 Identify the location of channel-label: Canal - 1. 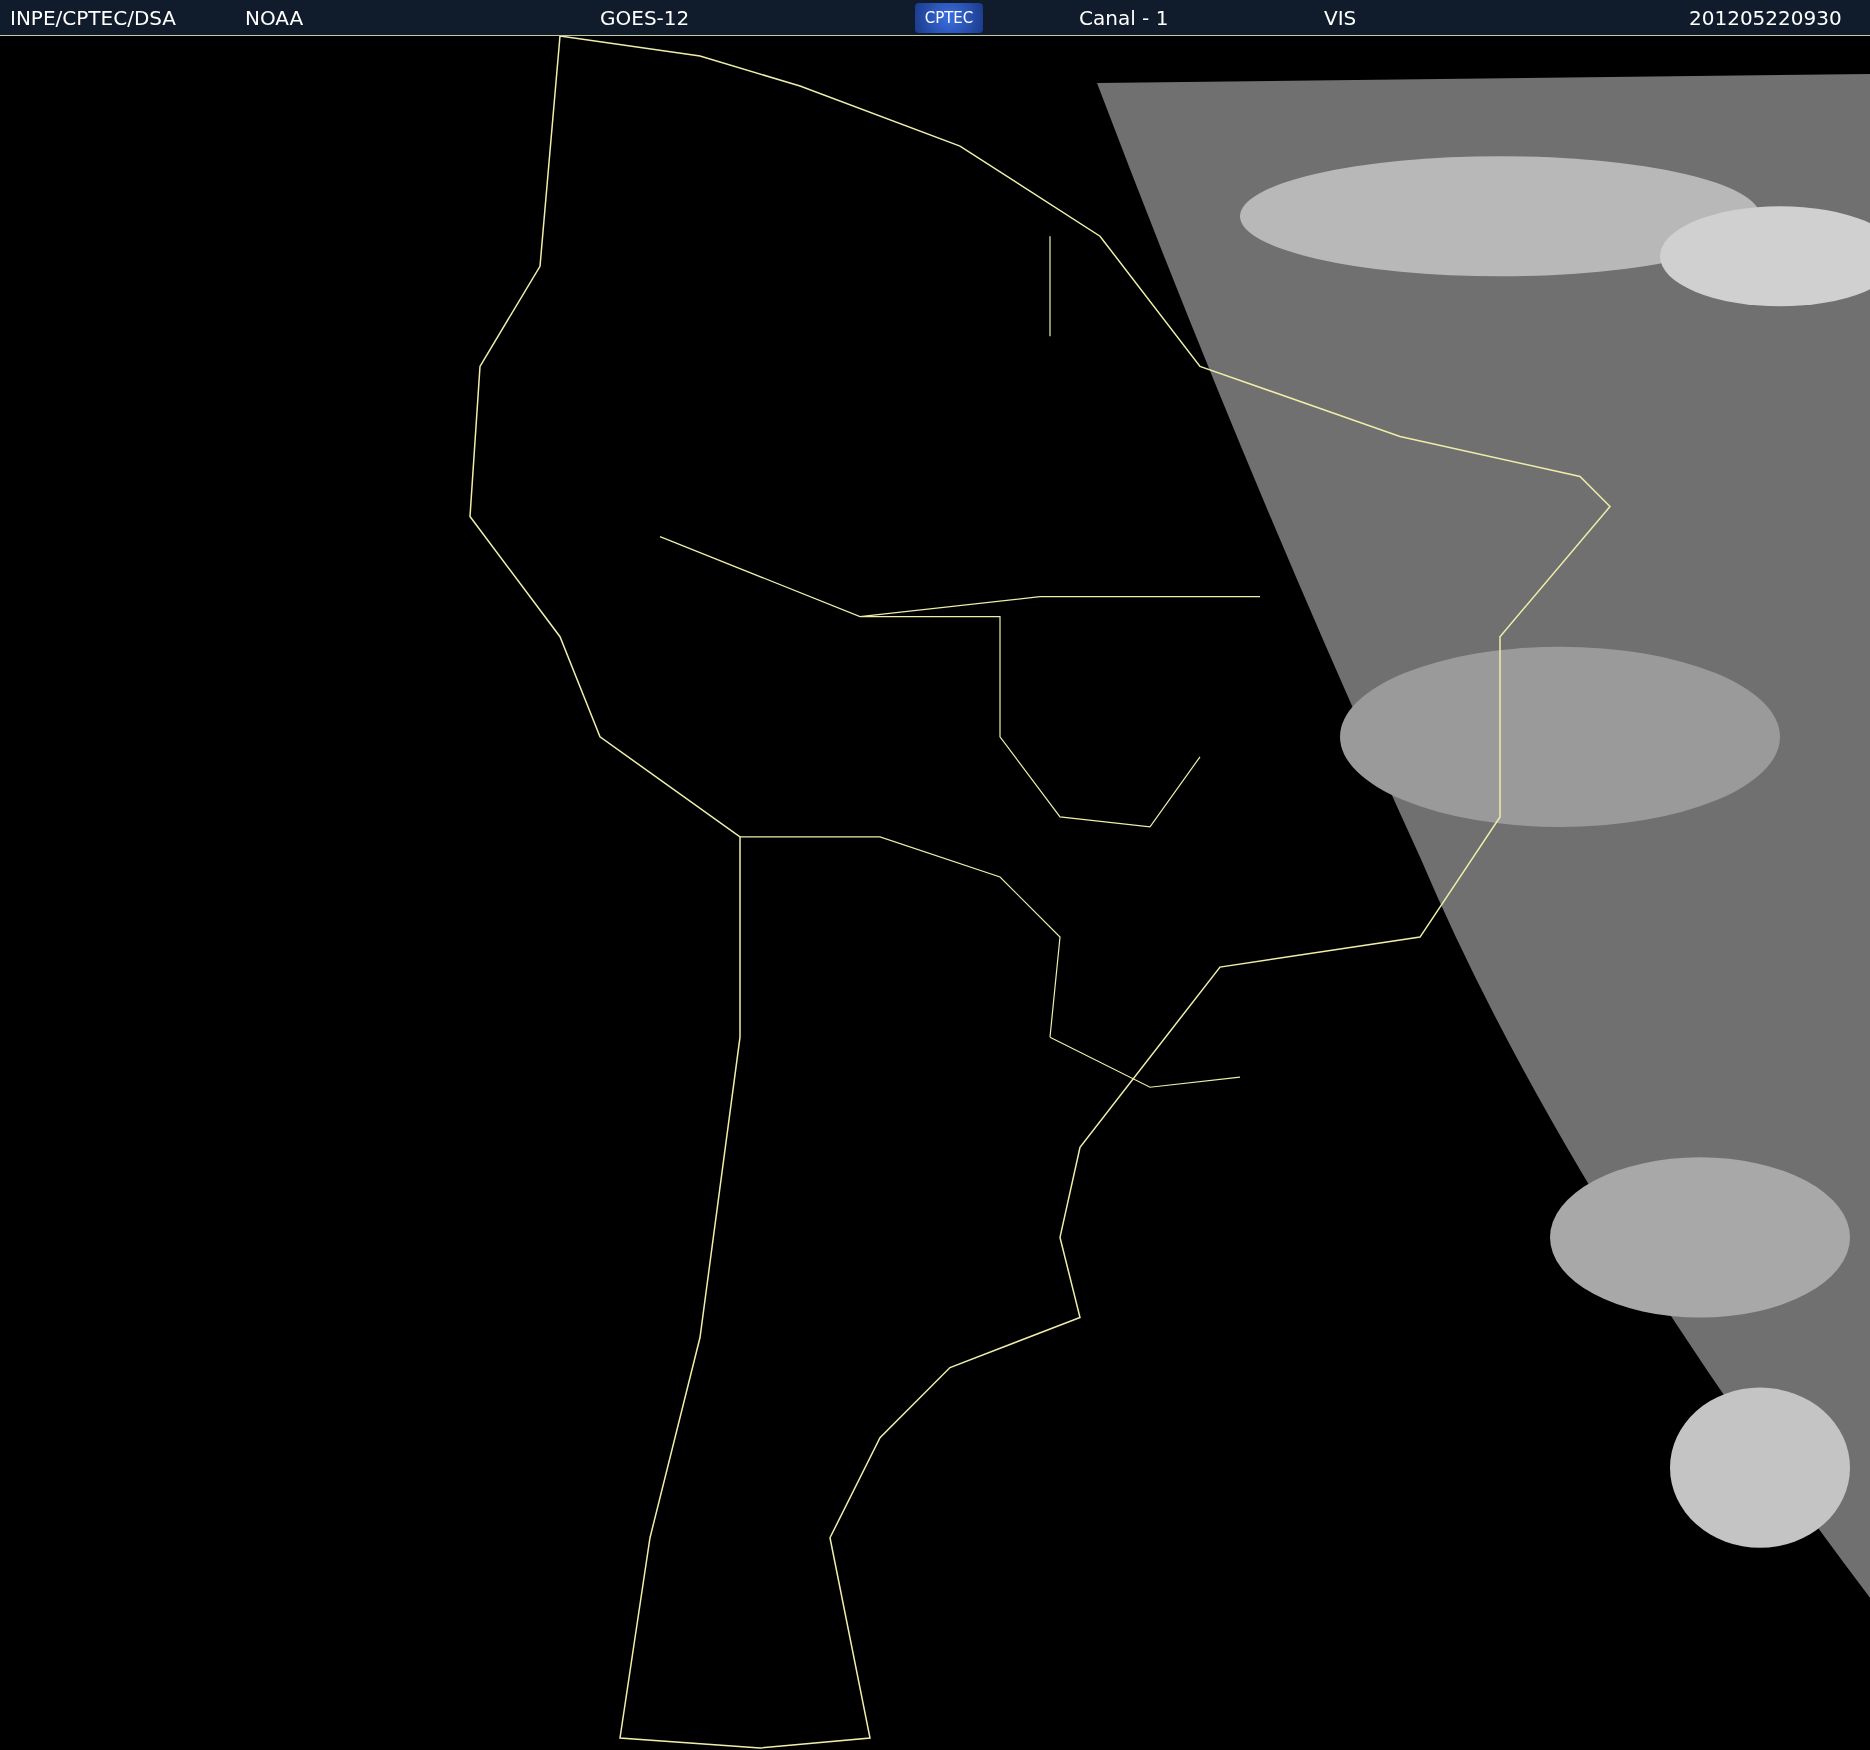
(1124, 17).